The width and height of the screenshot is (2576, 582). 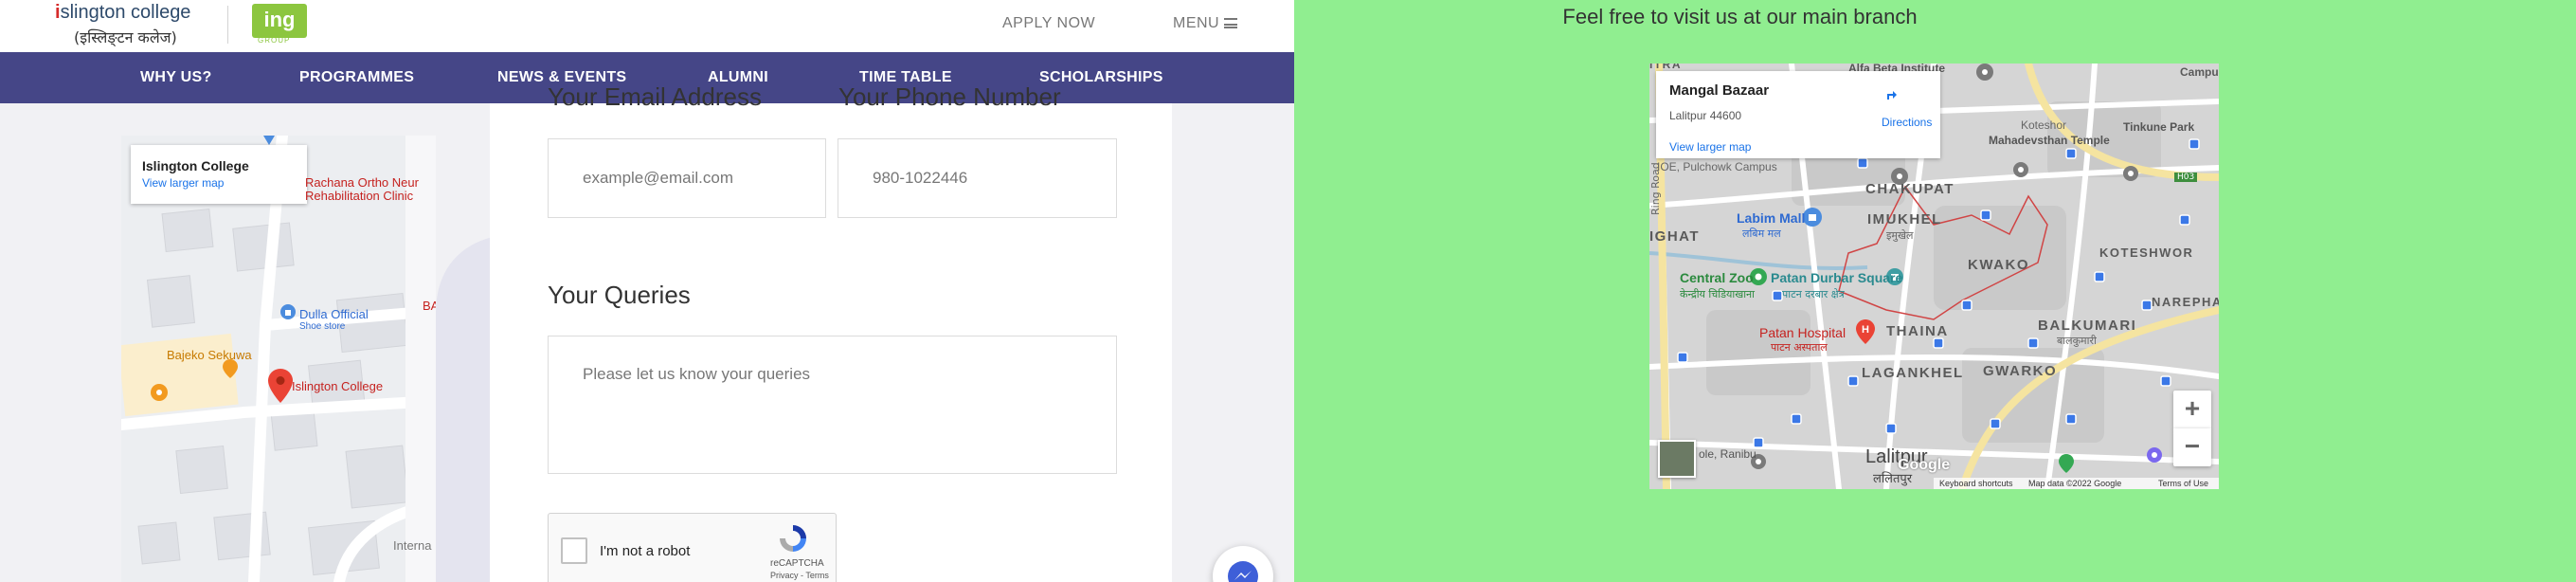 What do you see at coordinates (1917, 331) in the screenshot?
I see `map-label-thaina: THAINA` at bounding box center [1917, 331].